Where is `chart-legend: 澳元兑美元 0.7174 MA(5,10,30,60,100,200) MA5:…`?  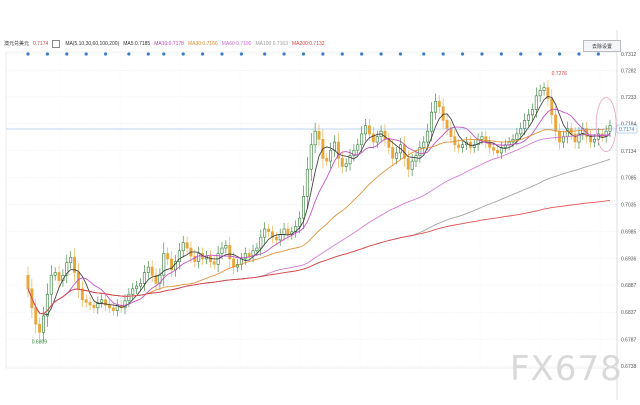 chart-legend: 澳元兑美元 0.7174 MA(5,10,30,60,100,200) MA5:… is located at coordinates (164, 44).